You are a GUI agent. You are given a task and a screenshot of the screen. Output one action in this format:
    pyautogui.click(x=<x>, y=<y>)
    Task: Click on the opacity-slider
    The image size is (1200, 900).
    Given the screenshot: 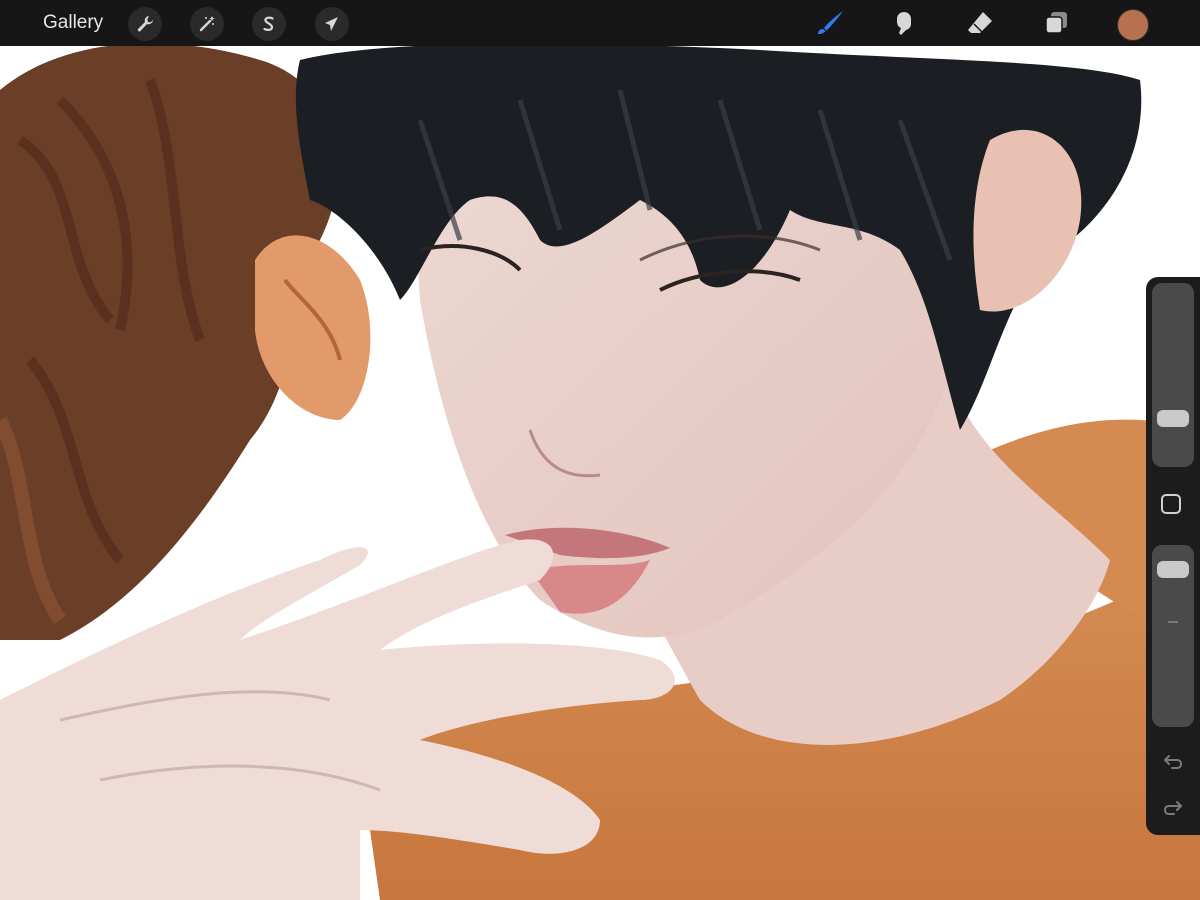 What is the action you would take?
    pyautogui.click(x=1173, y=636)
    